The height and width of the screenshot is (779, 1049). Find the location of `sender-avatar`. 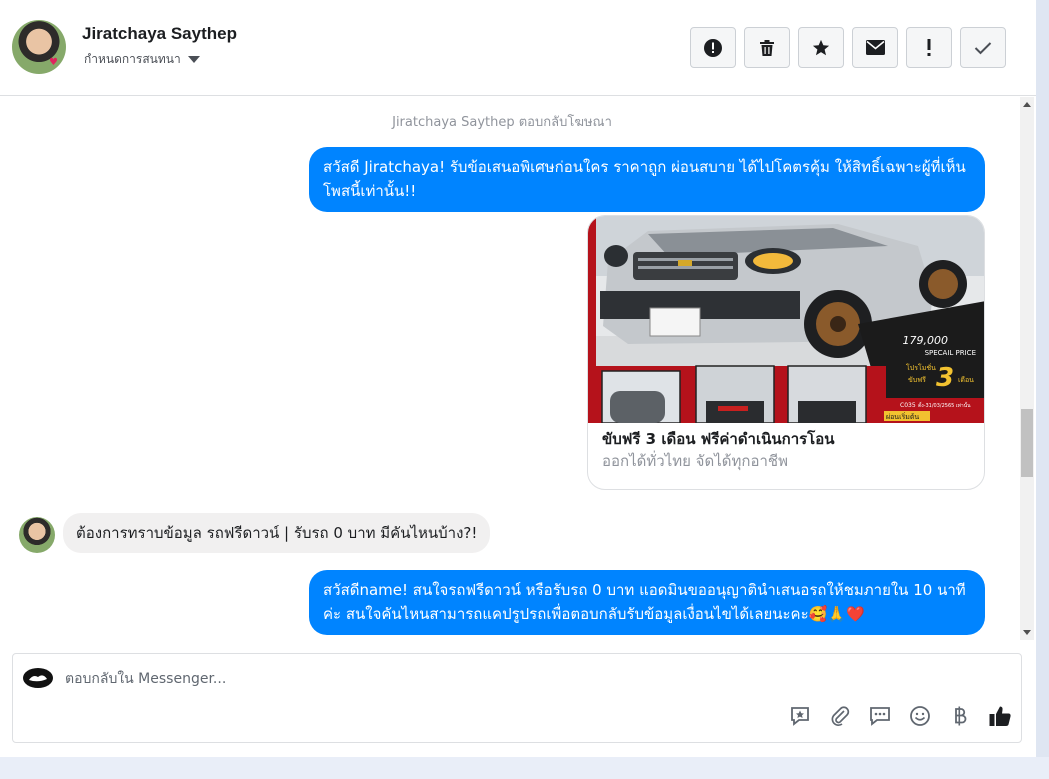

sender-avatar is located at coordinates (37, 535).